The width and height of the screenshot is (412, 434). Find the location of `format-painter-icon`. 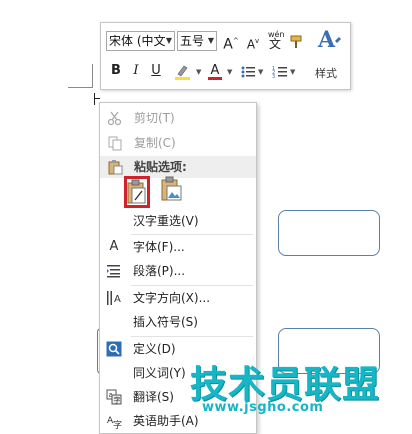

format-painter-icon is located at coordinates (296, 41).